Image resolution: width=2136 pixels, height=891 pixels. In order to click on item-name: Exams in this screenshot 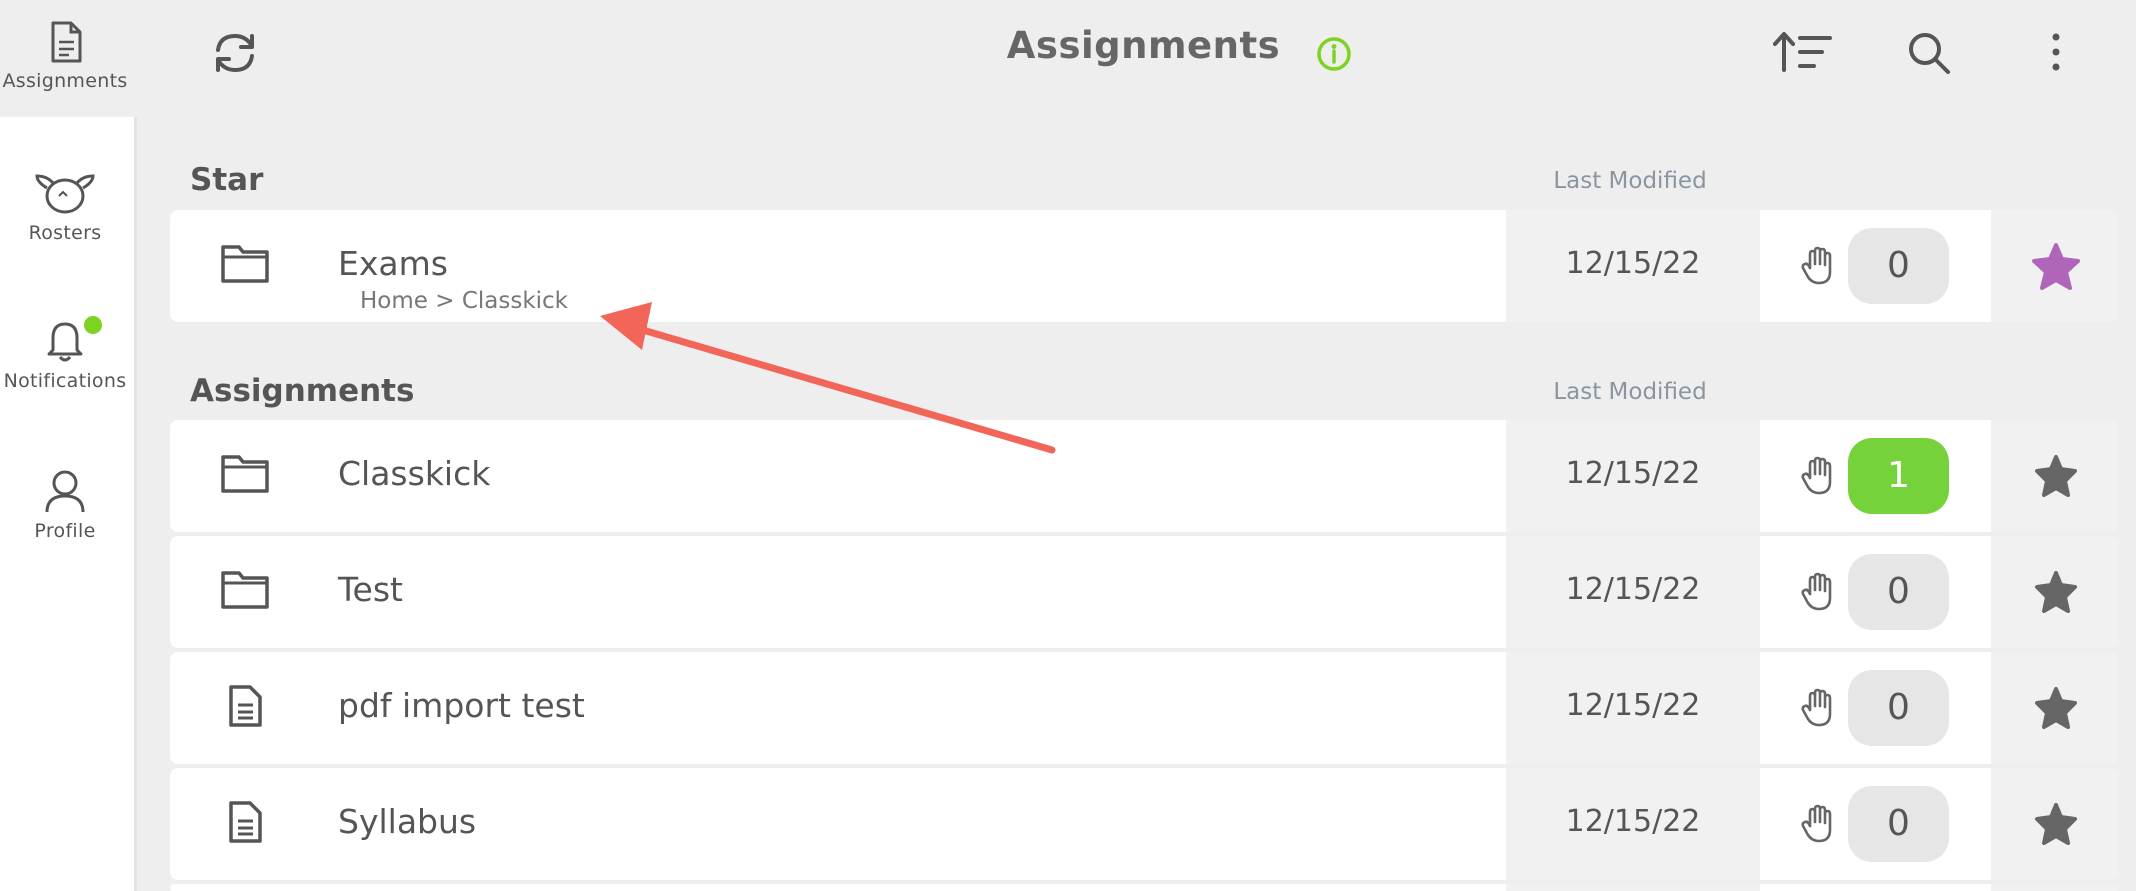, I will do `click(393, 263)`.